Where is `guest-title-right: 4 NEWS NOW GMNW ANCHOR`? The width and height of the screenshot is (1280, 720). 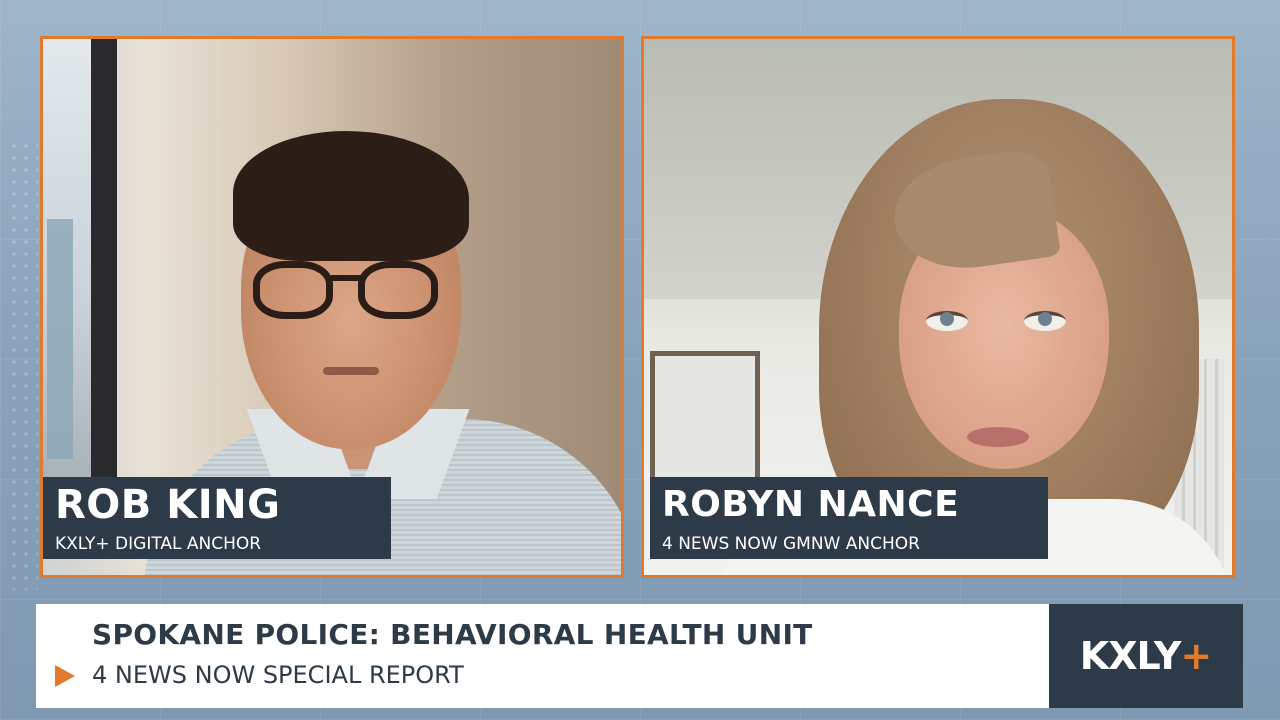 guest-title-right: 4 NEWS NOW GMNW ANCHOR is located at coordinates (791, 544).